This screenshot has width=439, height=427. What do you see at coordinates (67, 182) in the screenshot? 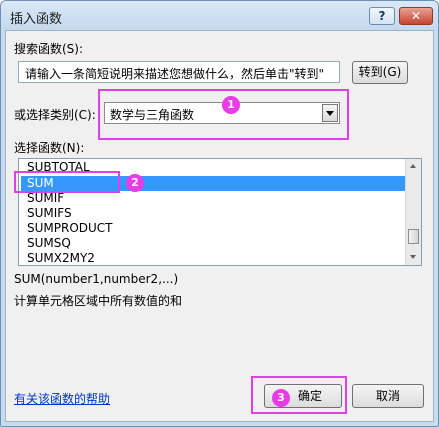
I see `highlight-box-sum` at bounding box center [67, 182].